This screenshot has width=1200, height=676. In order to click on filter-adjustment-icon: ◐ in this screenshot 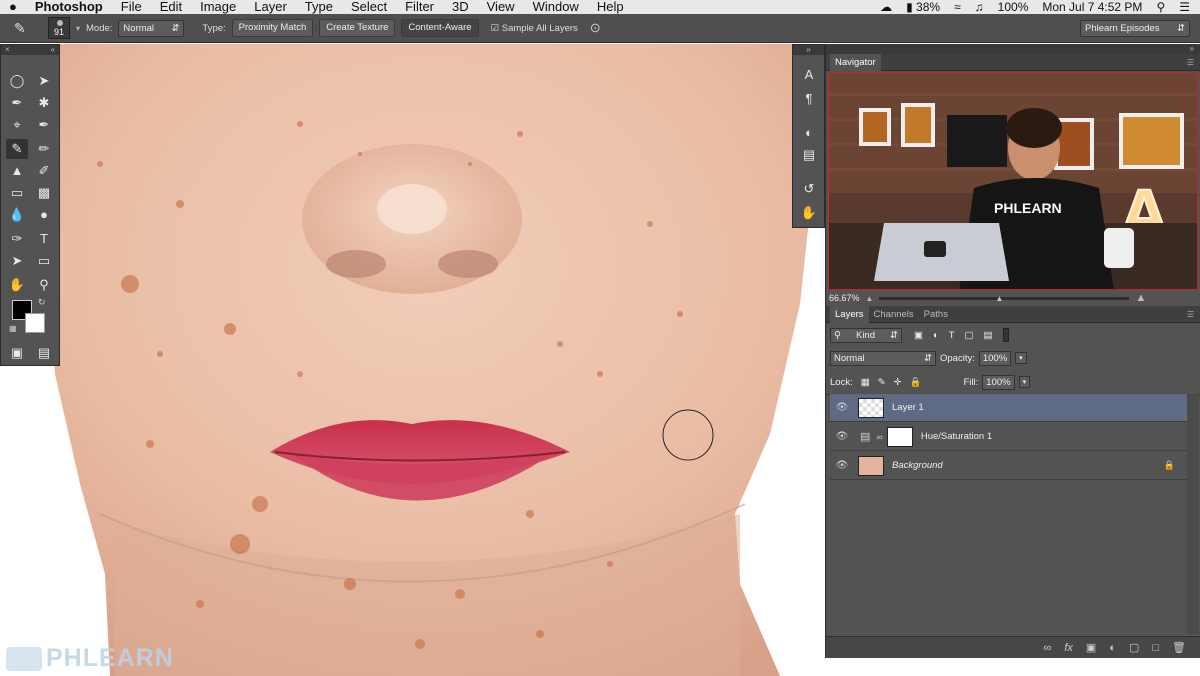, I will do `click(936, 335)`.